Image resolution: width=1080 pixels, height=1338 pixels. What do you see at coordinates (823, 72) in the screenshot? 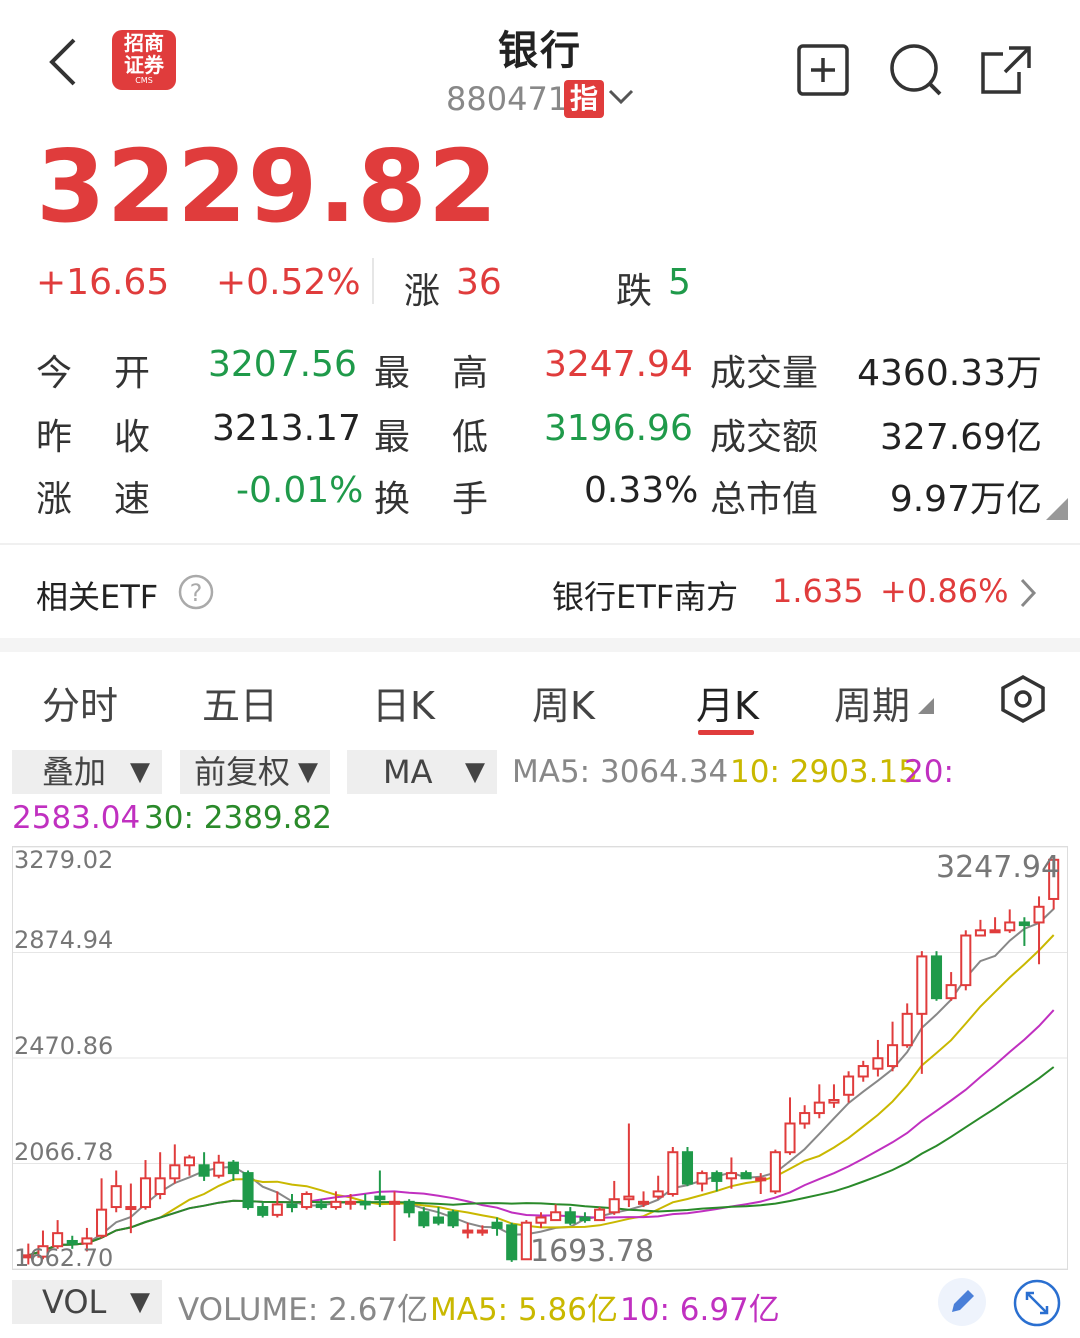
I see `add-watchlist-button` at bounding box center [823, 72].